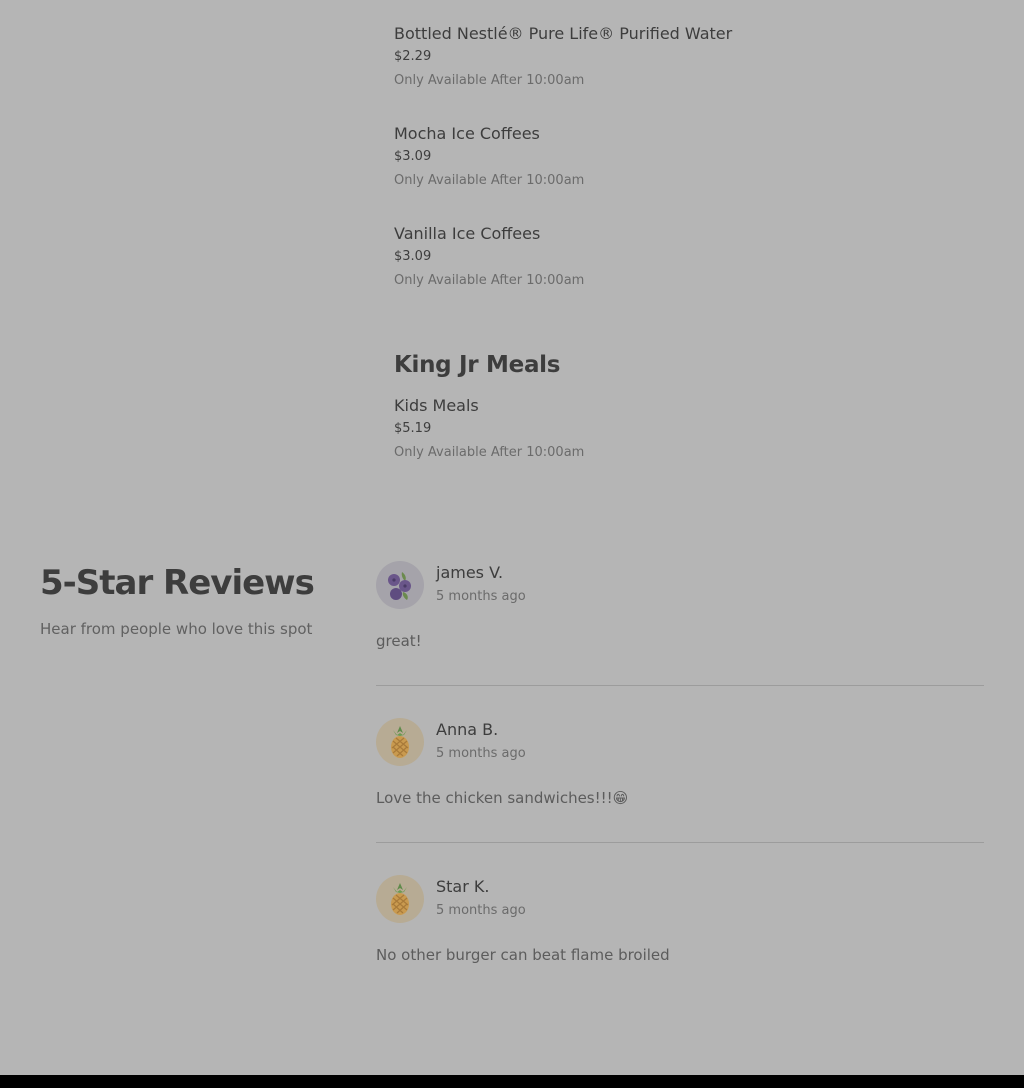  What do you see at coordinates (436, 405) in the screenshot?
I see `item-name: Kids Meals` at bounding box center [436, 405].